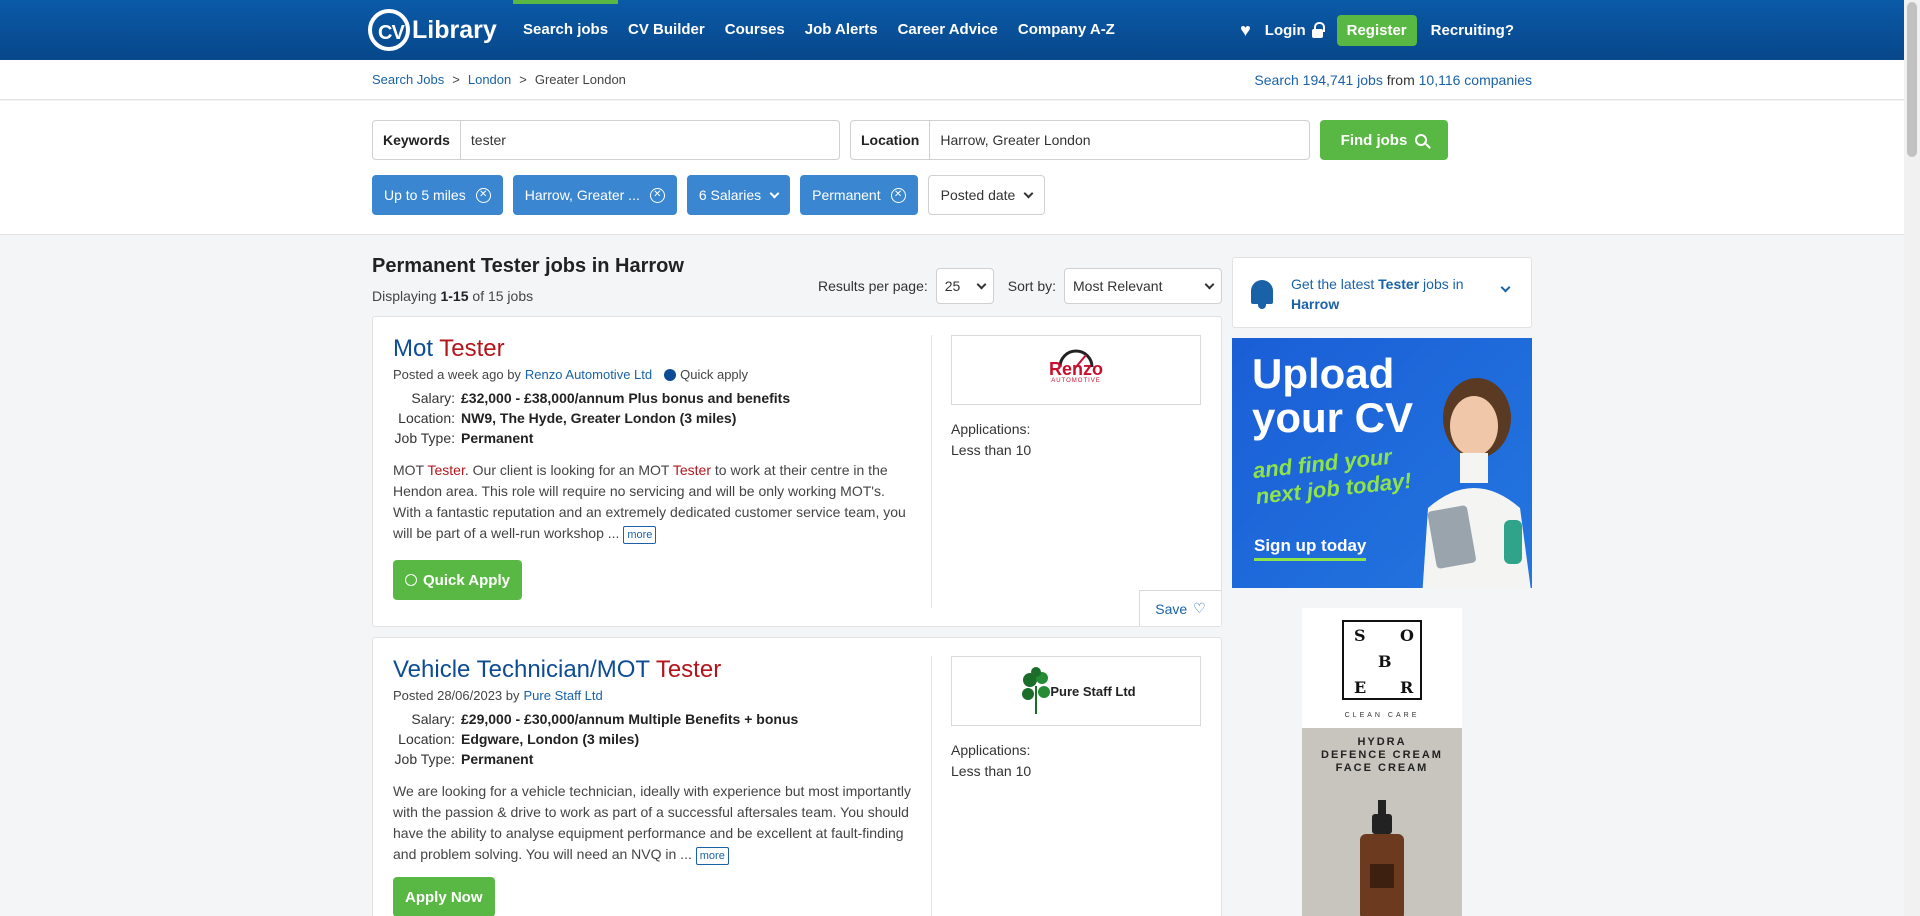 The image size is (1920, 916). What do you see at coordinates (1076, 370) in the screenshot?
I see `company-logo: Renzo AUTOMOTIVE` at bounding box center [1076, 370].